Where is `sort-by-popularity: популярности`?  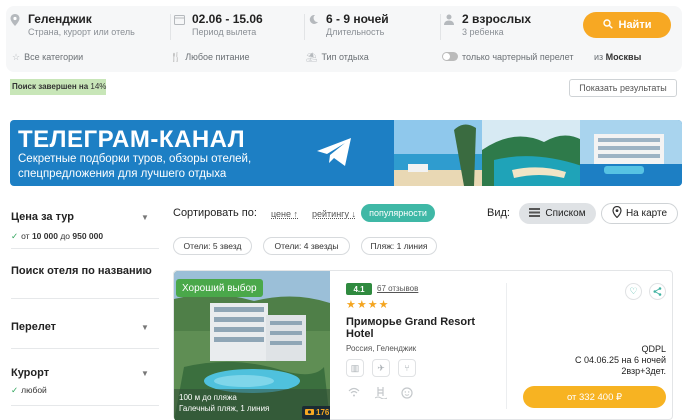 sort-by-popularity: популярности is located at coordinates (398, 213).